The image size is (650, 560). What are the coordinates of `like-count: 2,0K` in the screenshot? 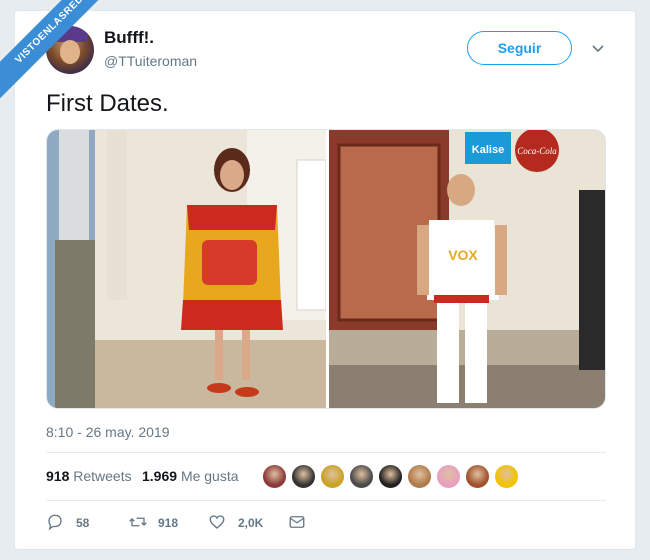 It's located at (251, 523).